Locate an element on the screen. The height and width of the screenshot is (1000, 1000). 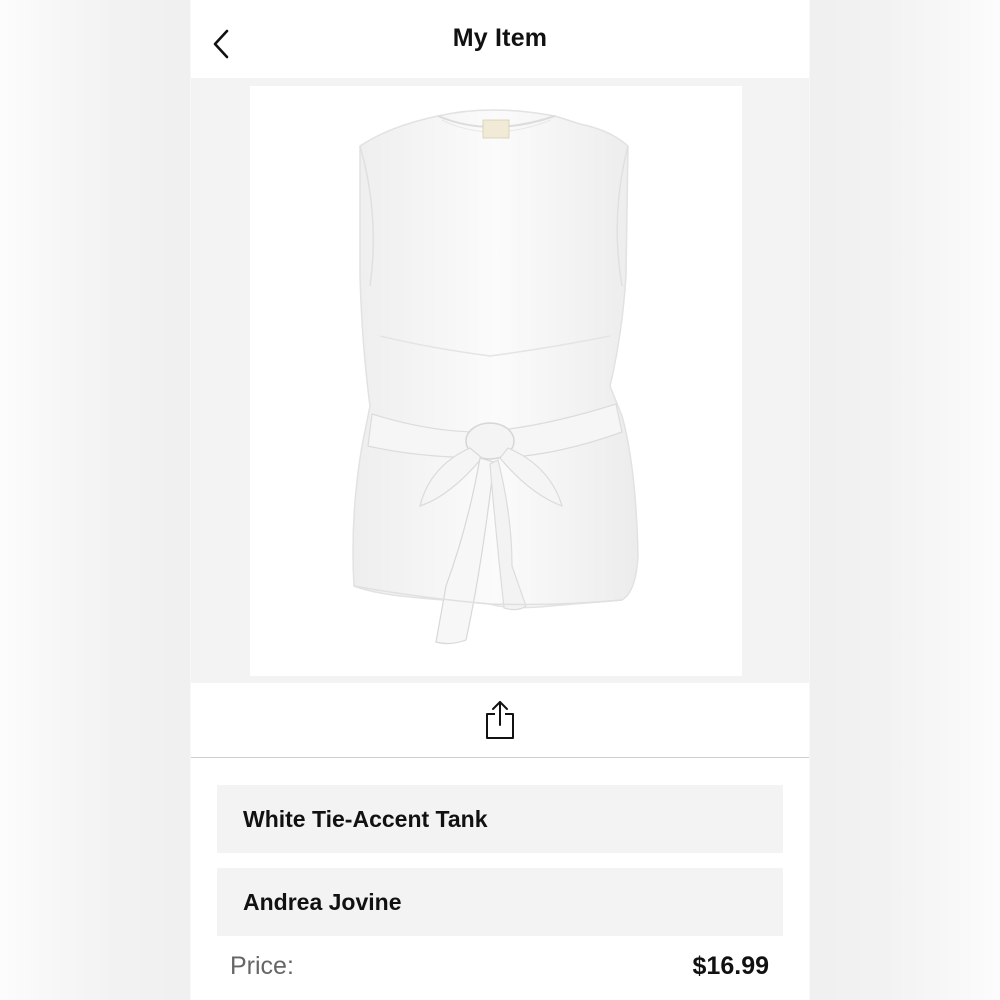
brand-field: Andrea Jovine is located at coordinates (500, 902).